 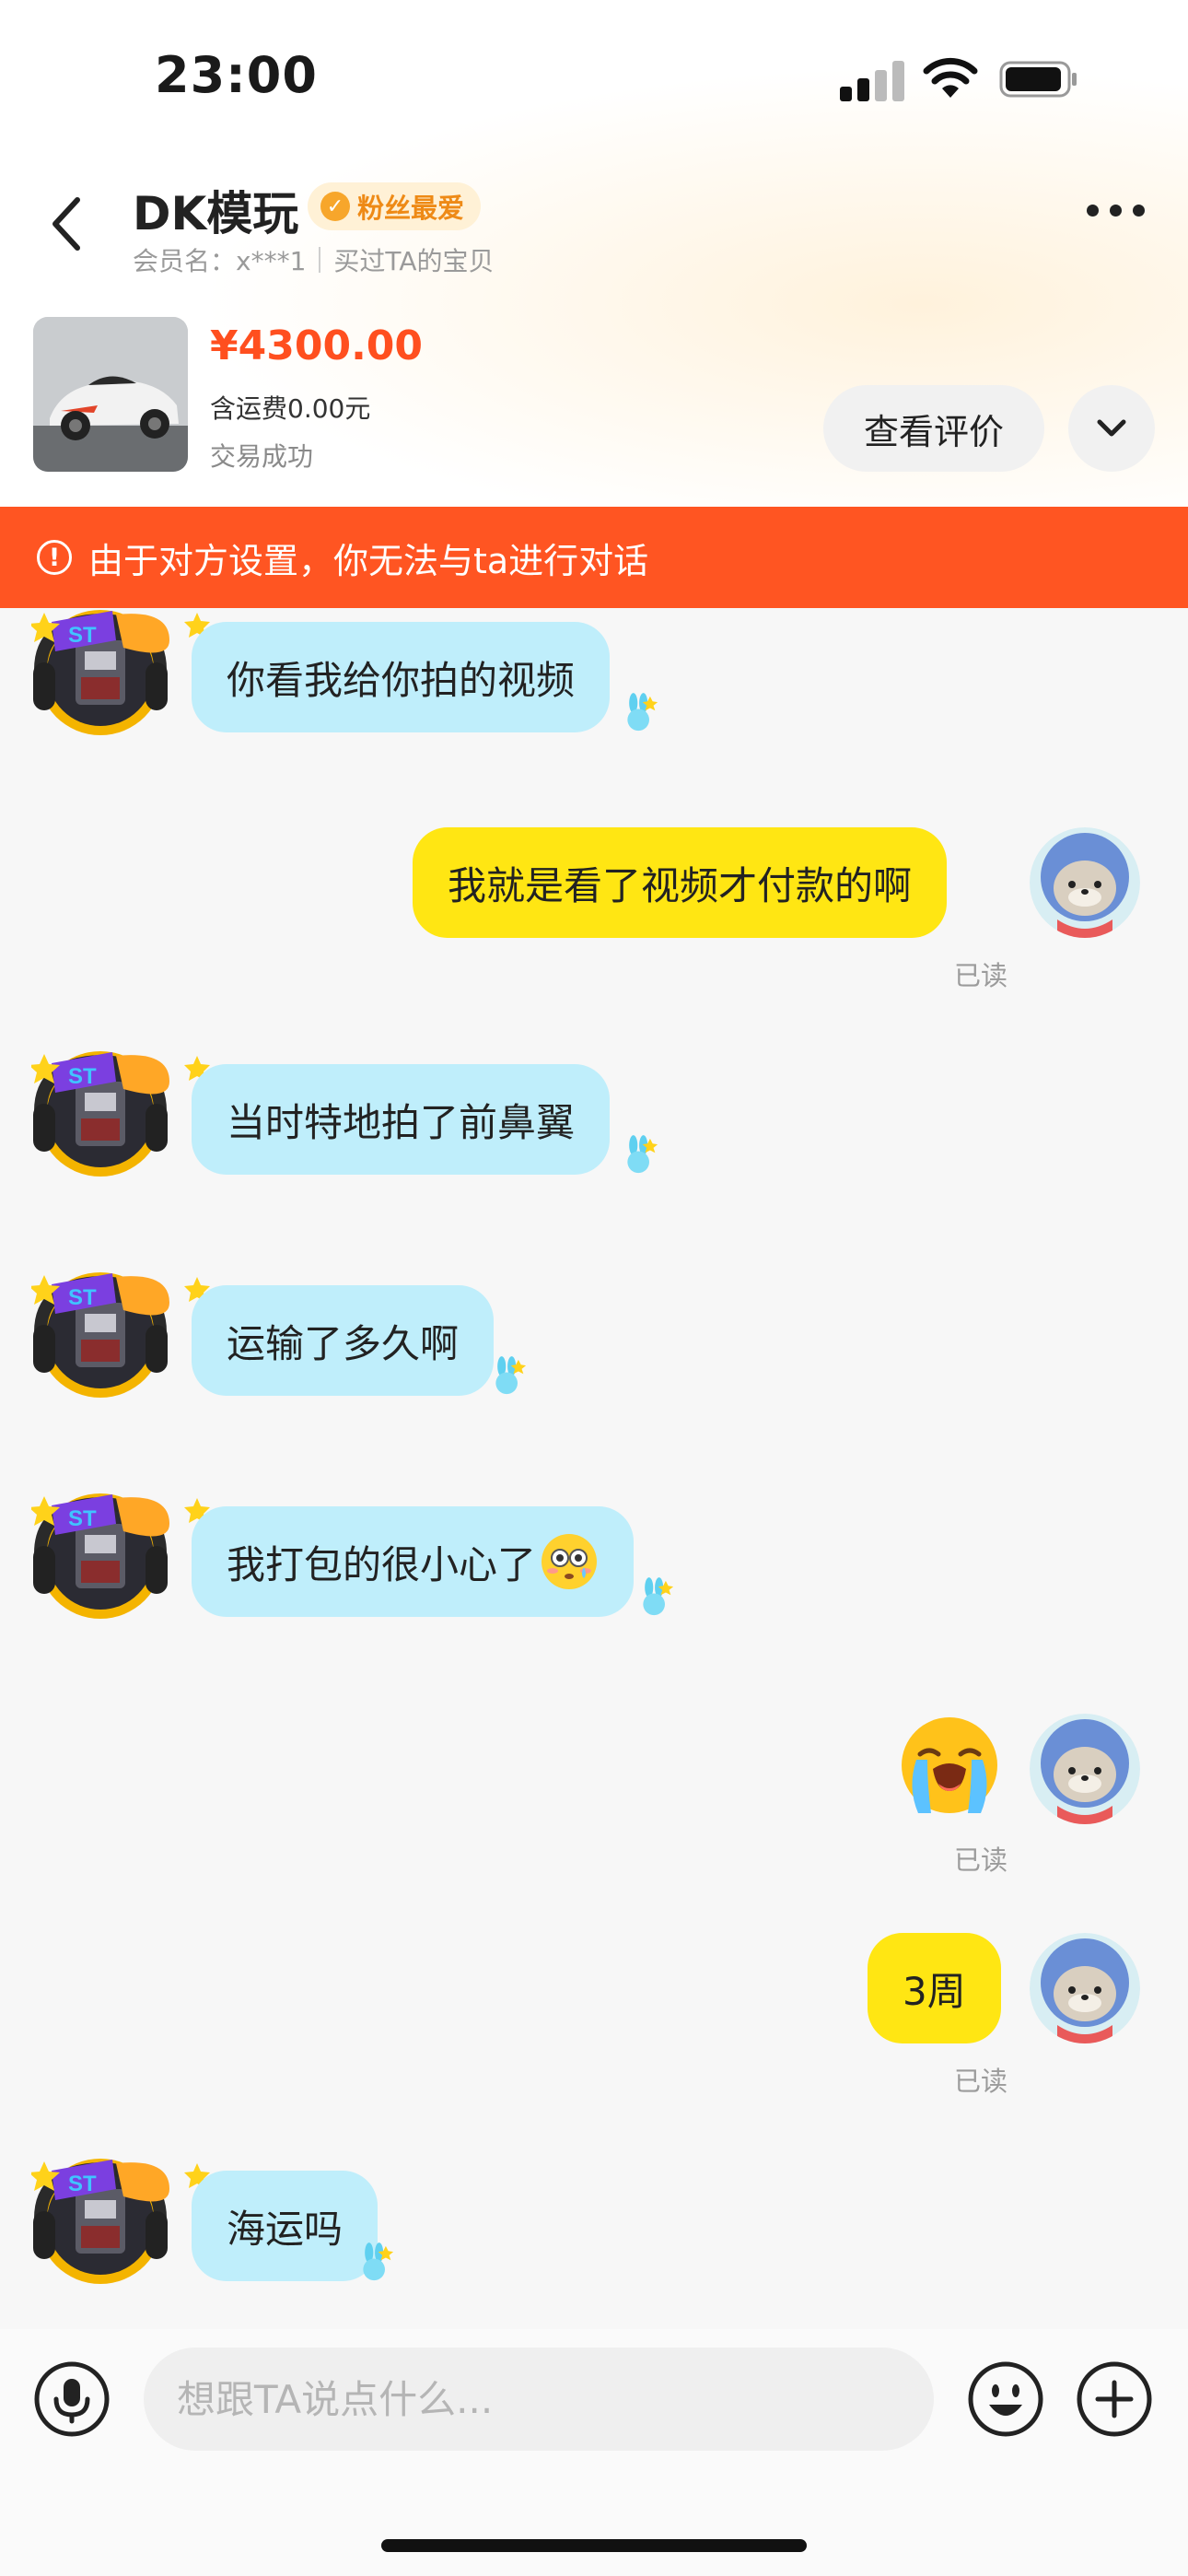 What do you see at coordinates (54, 557) in the screenshot?
I see `warning-icon: !` at bounding box center [54, 557].